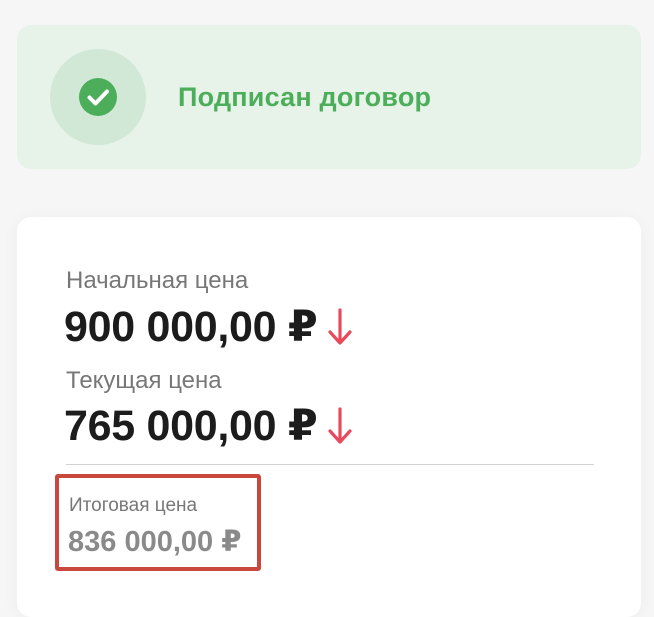 The height and width of the screenshot is (617, 654). Describe the element at coordinates (157, 280) in the screenshot. I see `initial-price-label: Начальная цена` at that location.